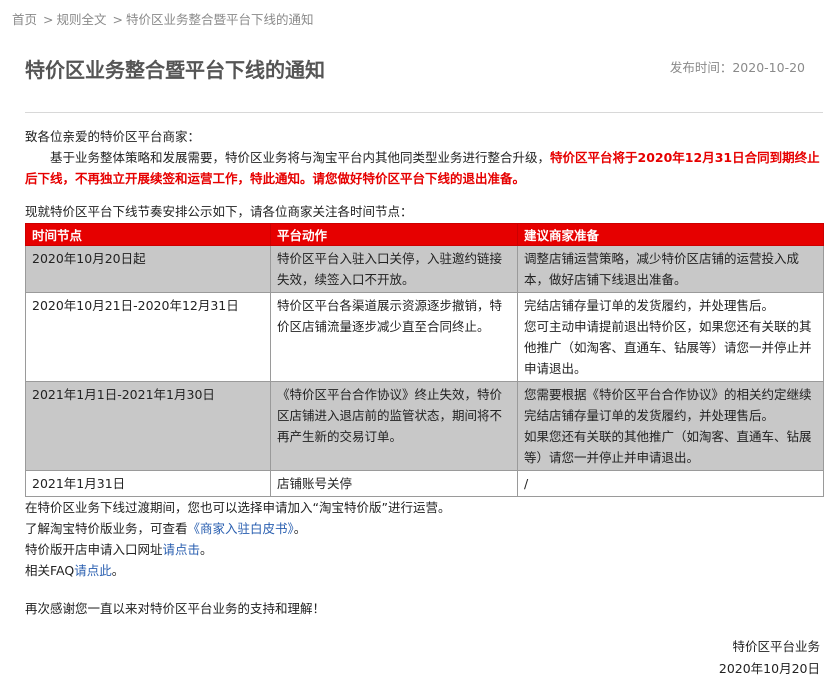 The width and height of the screenshot is (834, 680). I want to click on prep-text: 如果您还有关联的其他推广（如淘客、直通车、钻展等）请您一并停止并申请退出。, so click(668, 447).